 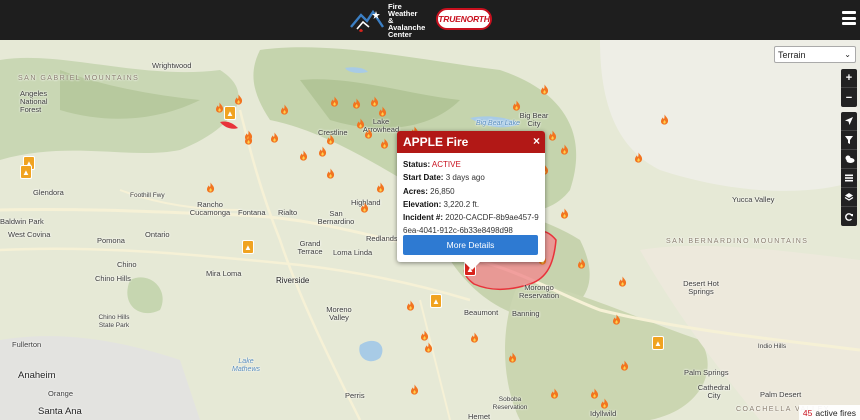 I want to click on place-label: Pomona, so click(x=111, y=240).